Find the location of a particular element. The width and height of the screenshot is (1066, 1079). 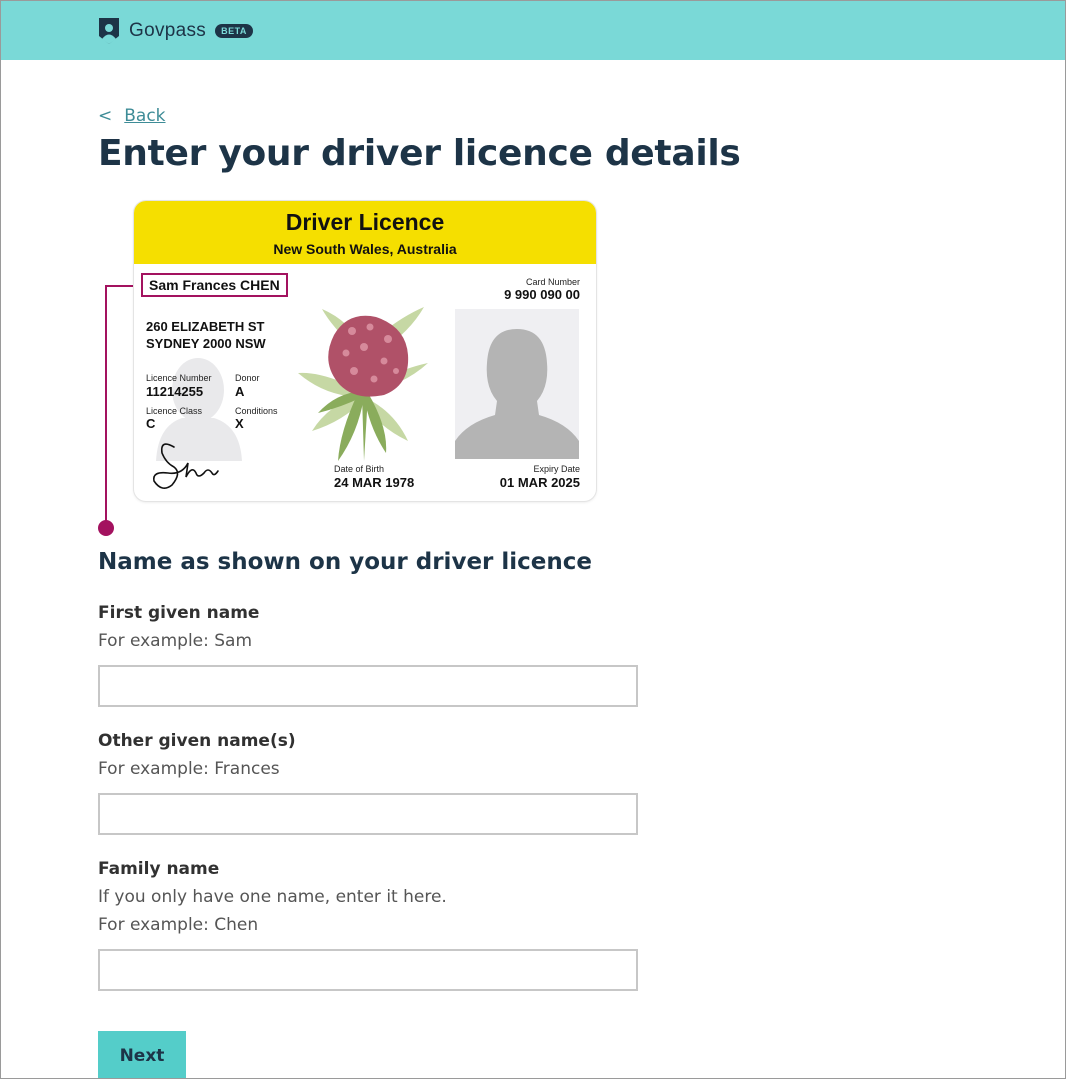

donor-label: Donor is located at coordinates (247, 378).